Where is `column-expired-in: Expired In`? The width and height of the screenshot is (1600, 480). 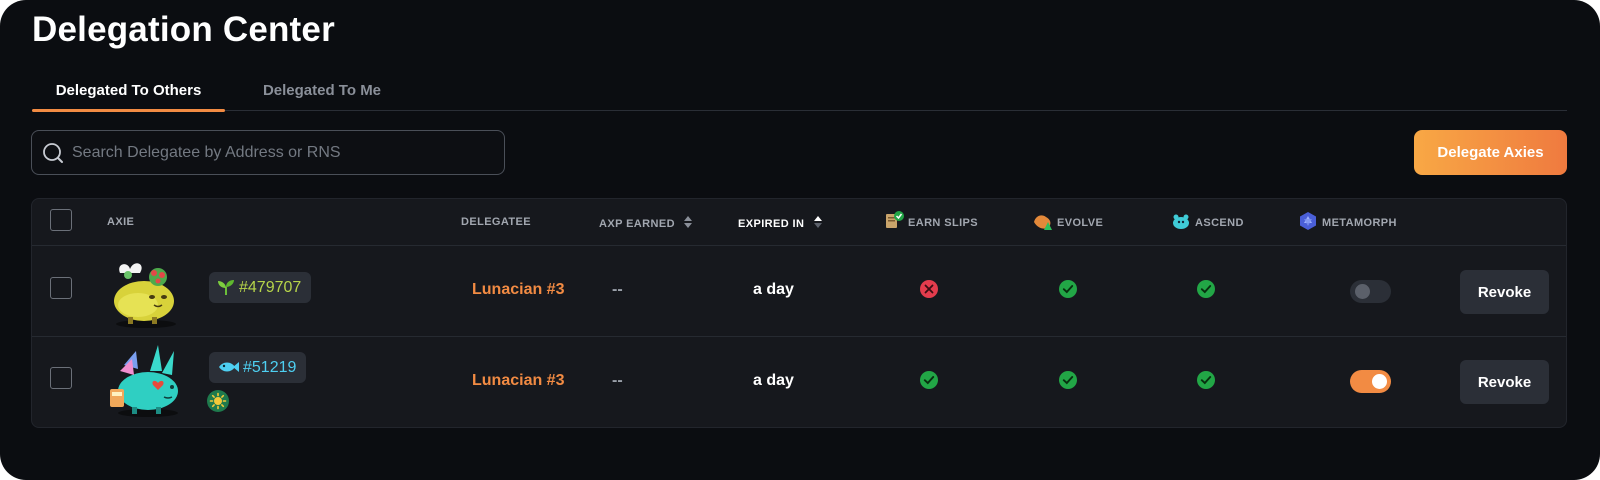 column-expired-in: Expired In is located at coordinates (780, 223).